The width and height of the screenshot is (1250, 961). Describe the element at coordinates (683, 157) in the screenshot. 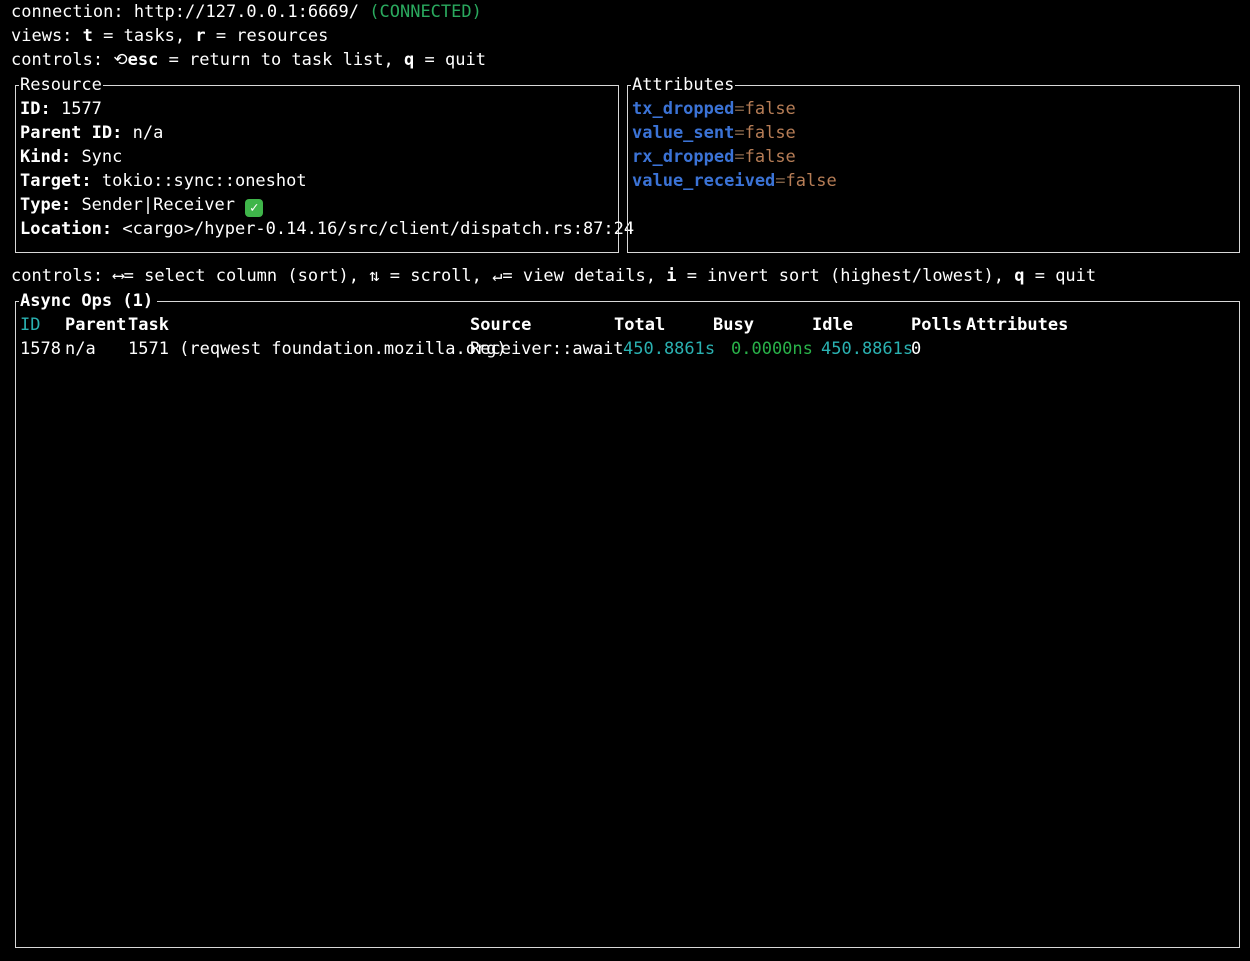

I see `attribute-key: rx_dropped` at that location.